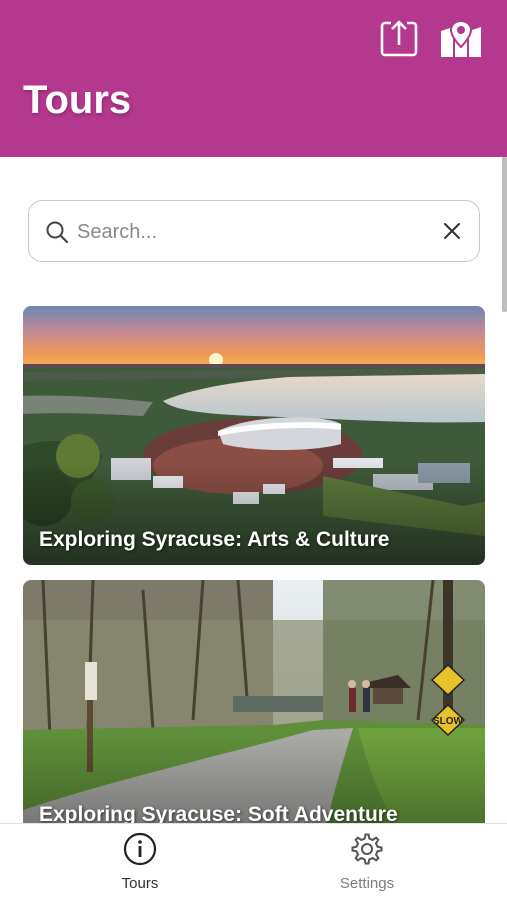 This screenshot has width=507, height=900. I want to click on bottom-navigation: Tours Settings, so click(253, 861).